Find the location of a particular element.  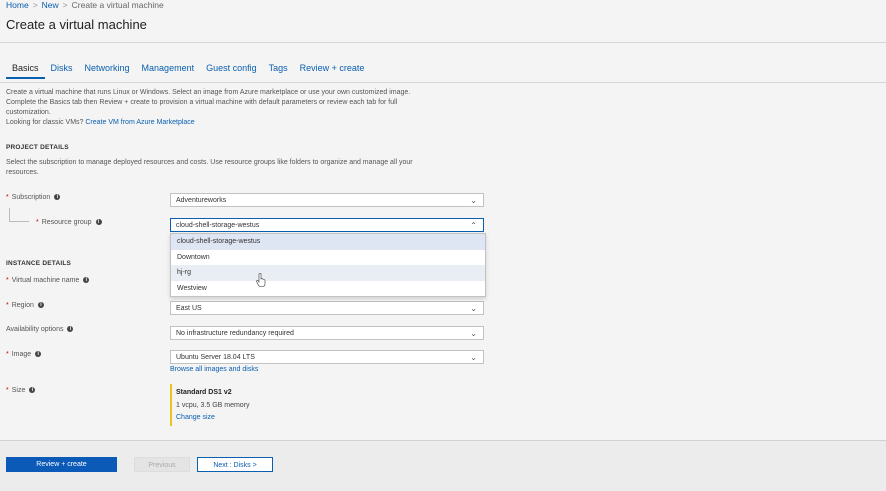

tab-management: Management is located at coordinates (168, 71).